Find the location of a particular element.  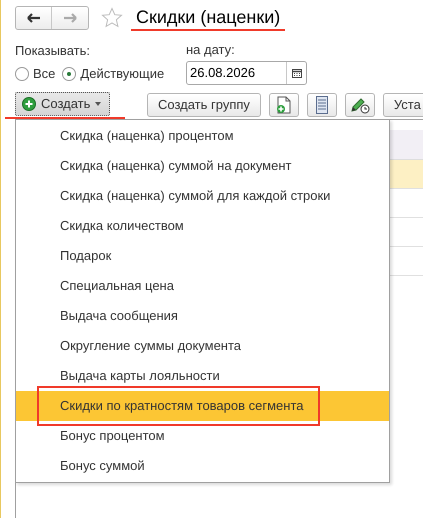

new-document-icon is located at coordinates (284, 105).